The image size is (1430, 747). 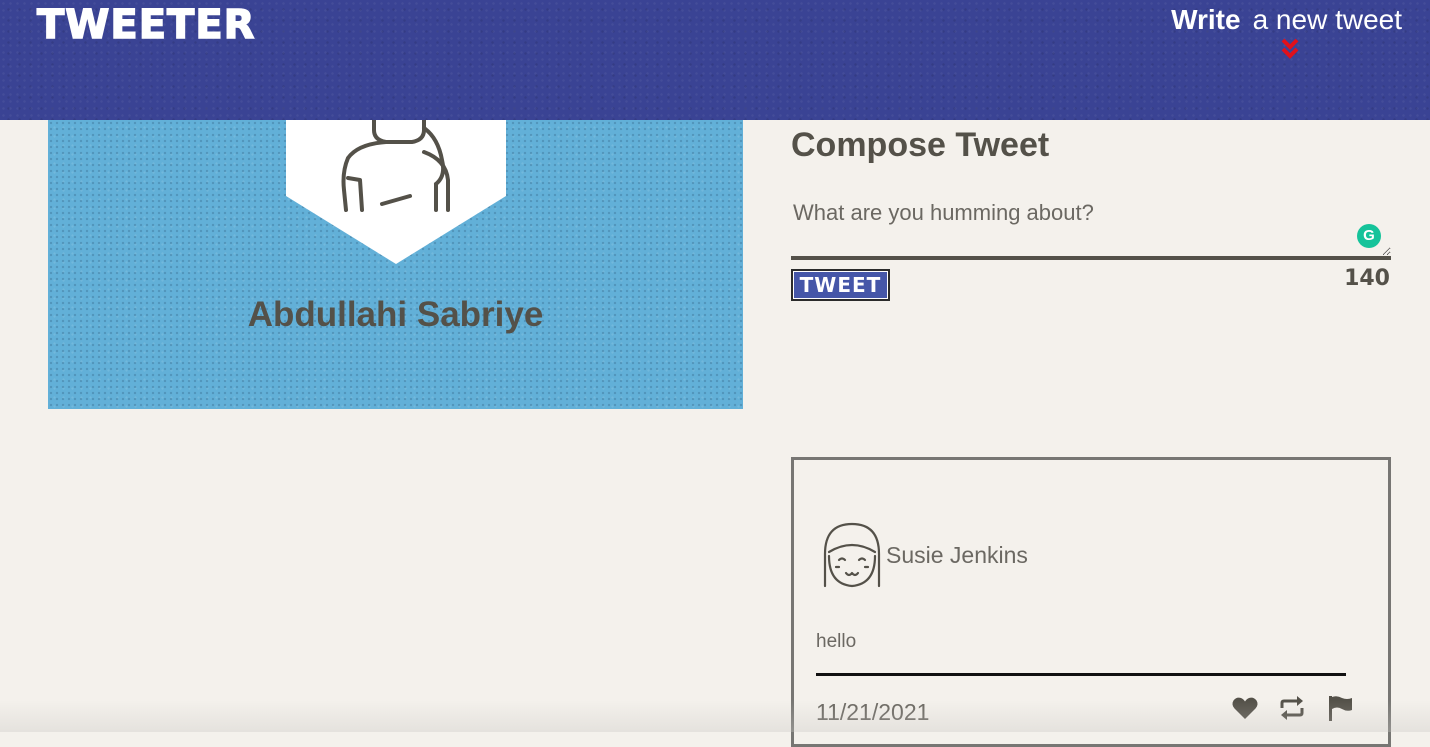 What do you see at coordinates (1367, 278) in the screenshot?
I see `character-counter: 140` at bounding box center [1367, 278].